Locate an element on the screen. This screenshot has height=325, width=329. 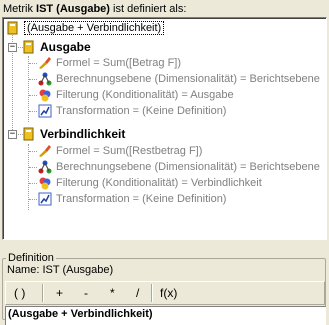
metric-header: Metrik IST (Ausgabe) ist definiert als: is located at coordinates (94, 9).